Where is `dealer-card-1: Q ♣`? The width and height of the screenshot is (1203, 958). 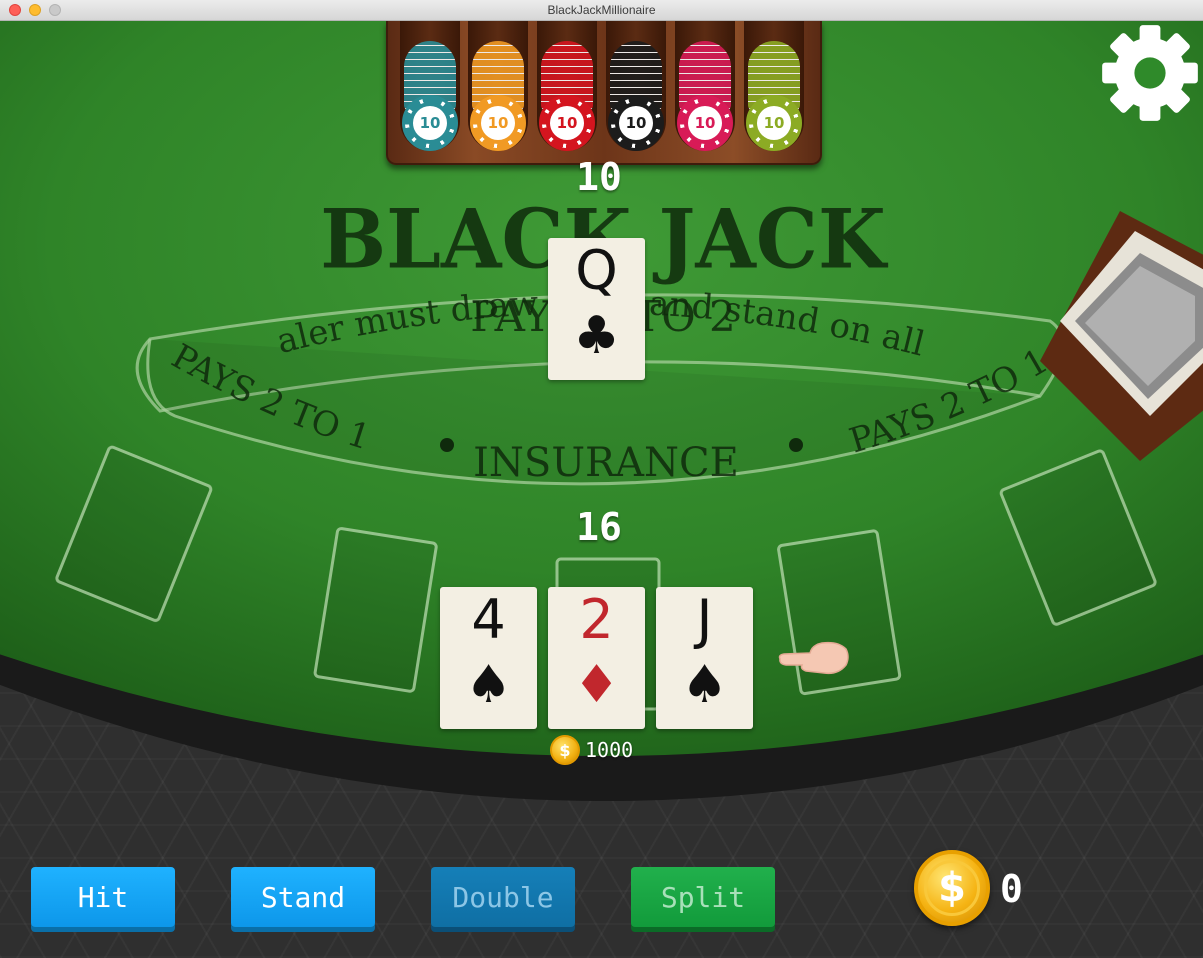
dealer-card-1: Q ♣ is located at coordinates (596, 309).